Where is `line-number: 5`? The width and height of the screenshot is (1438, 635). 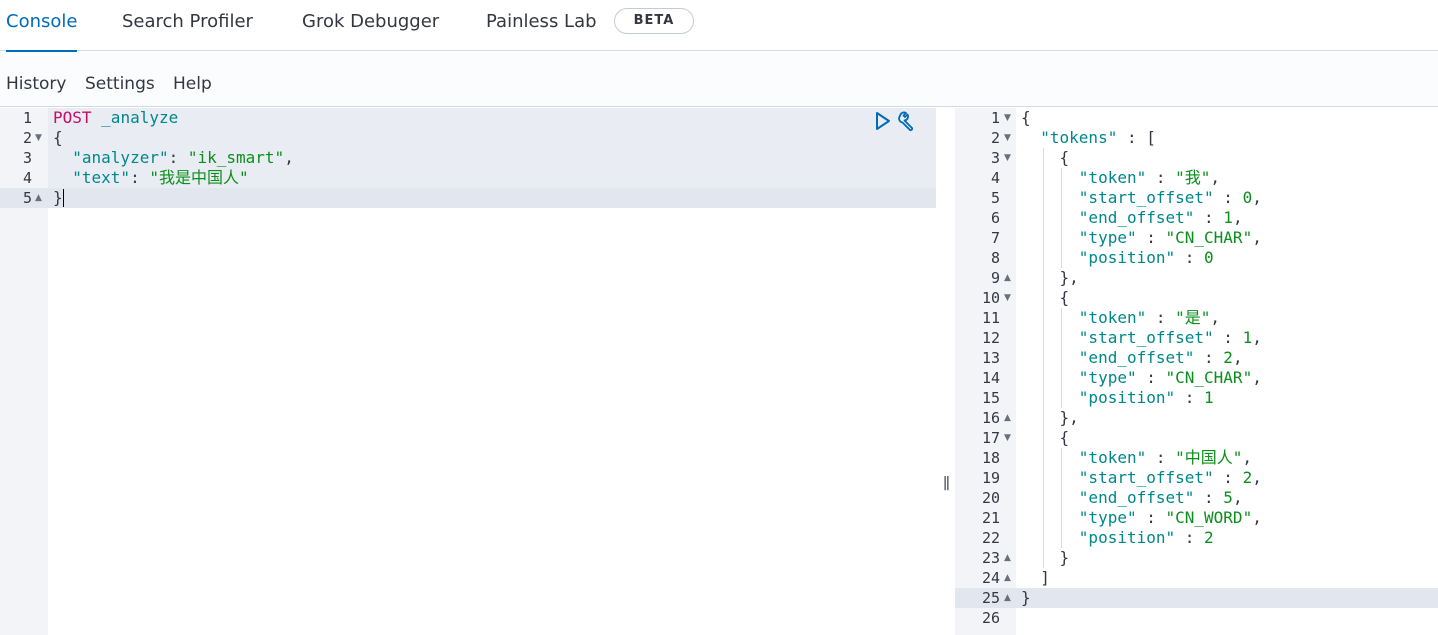 line-number: 5 is located at coordinates (995, 198).